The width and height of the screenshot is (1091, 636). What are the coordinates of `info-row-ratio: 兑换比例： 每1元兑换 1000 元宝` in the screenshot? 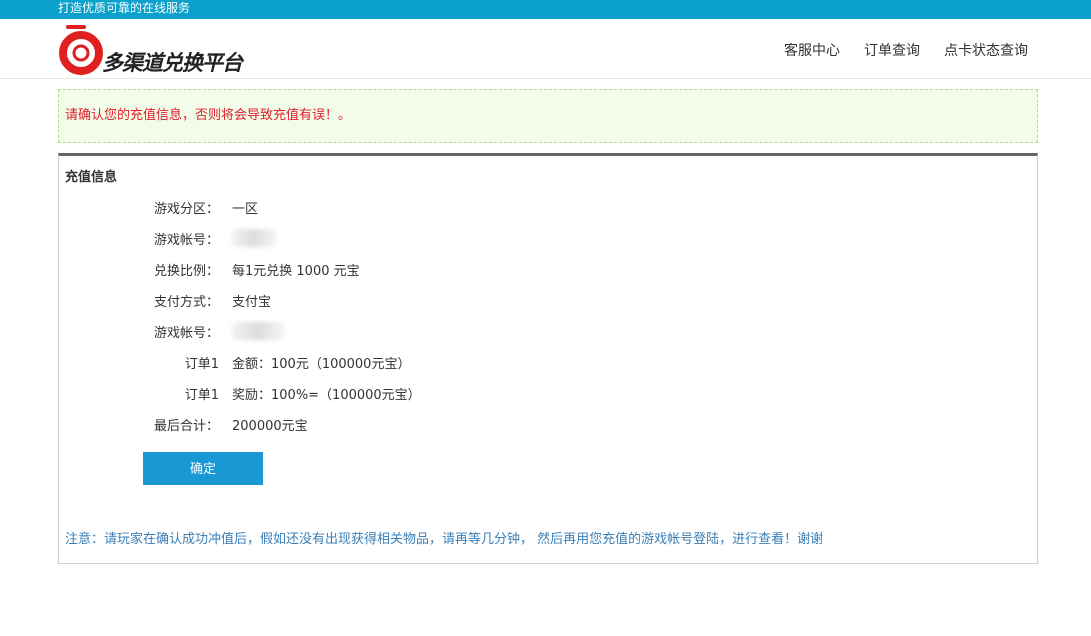 It's located at (549, 270).